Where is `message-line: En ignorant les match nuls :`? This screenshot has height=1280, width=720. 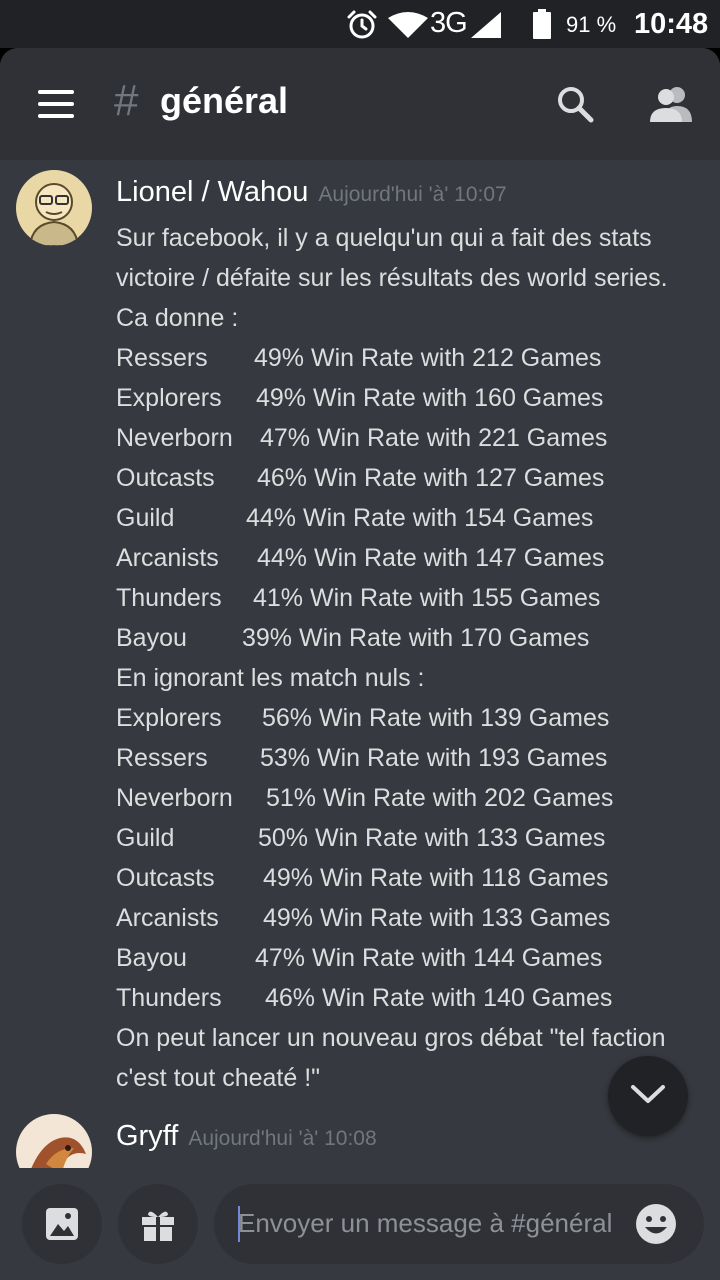
message-line: En ignorant les match nuls : is located at coordinates (270, 678).